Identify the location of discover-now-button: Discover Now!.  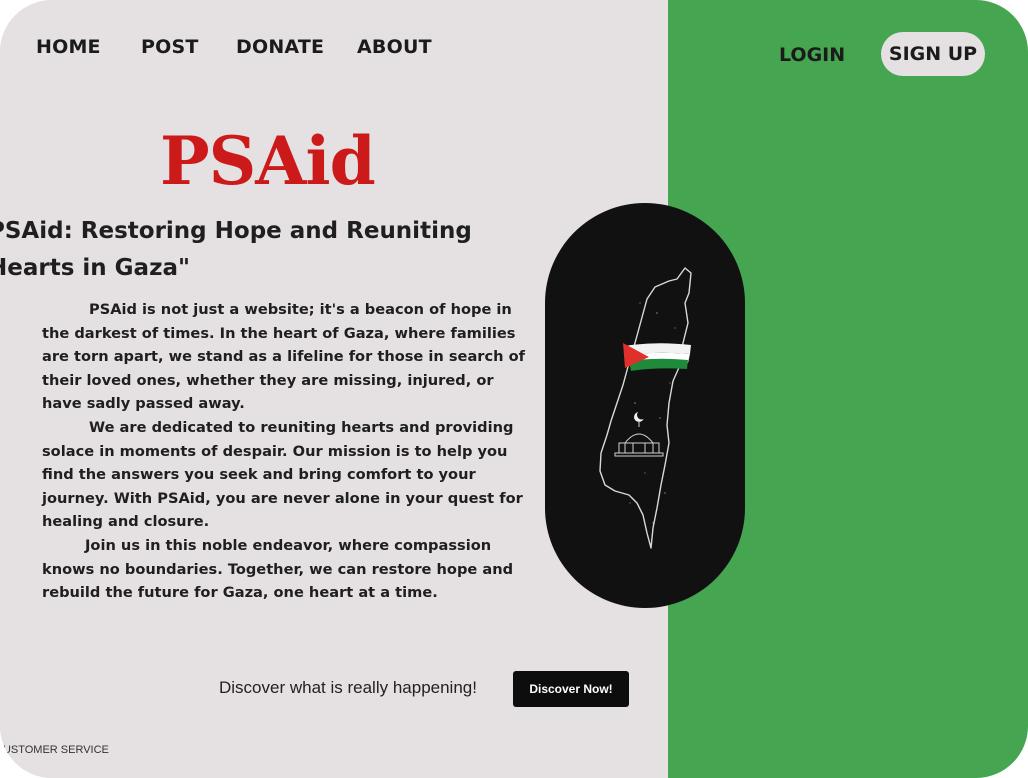
(571, 689).